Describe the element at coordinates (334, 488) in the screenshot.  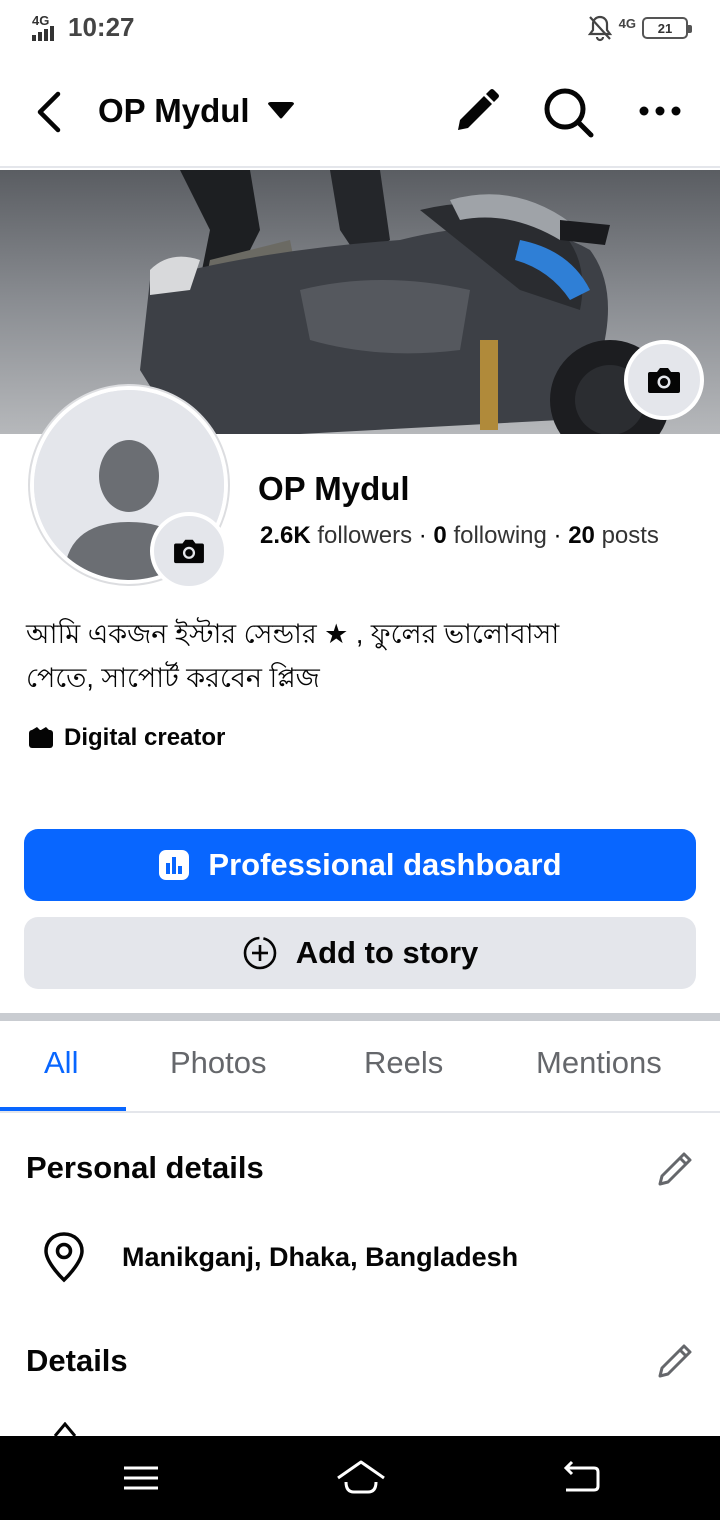
I see `profile-name: OP Mydul` at that location.